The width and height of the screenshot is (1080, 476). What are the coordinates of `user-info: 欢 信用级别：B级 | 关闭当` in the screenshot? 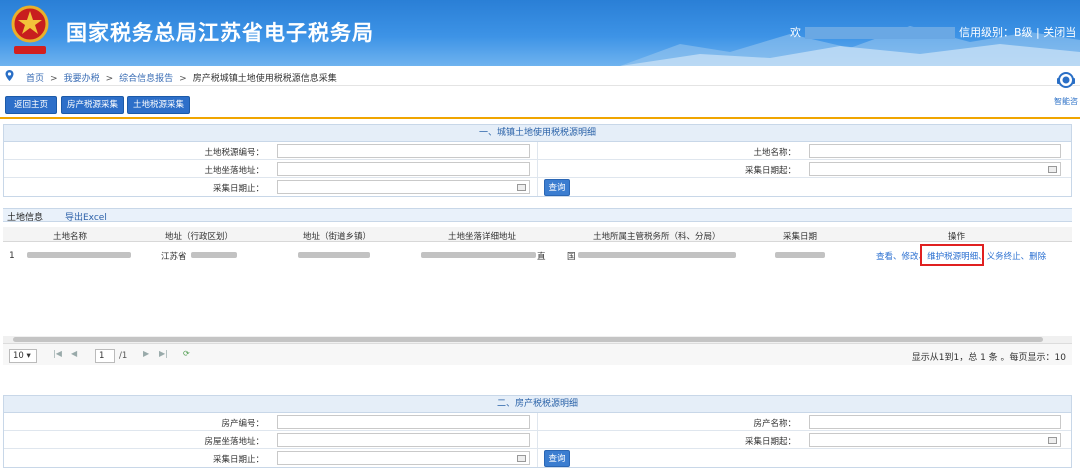 It's located at (933, 32).